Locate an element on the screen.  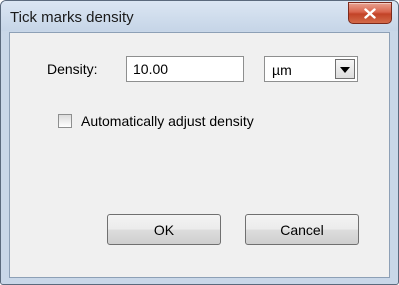
title-bar: Tick marks density is located at coordinates (199, 16).